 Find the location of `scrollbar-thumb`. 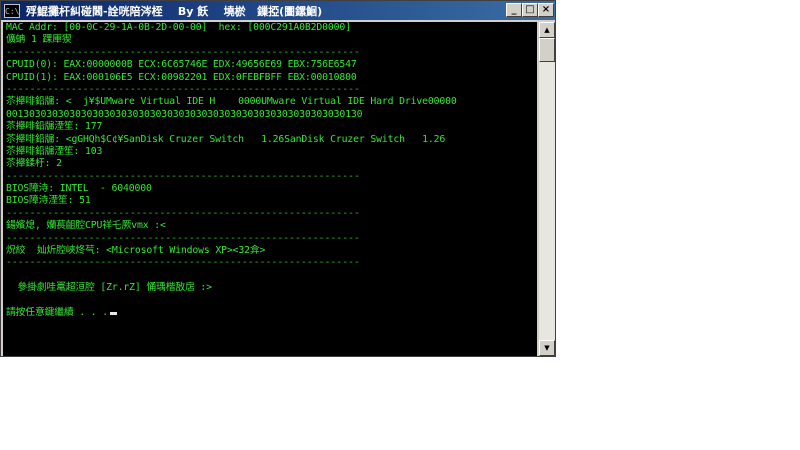

scrollbar-thumb is located at coordinates (547, 50).